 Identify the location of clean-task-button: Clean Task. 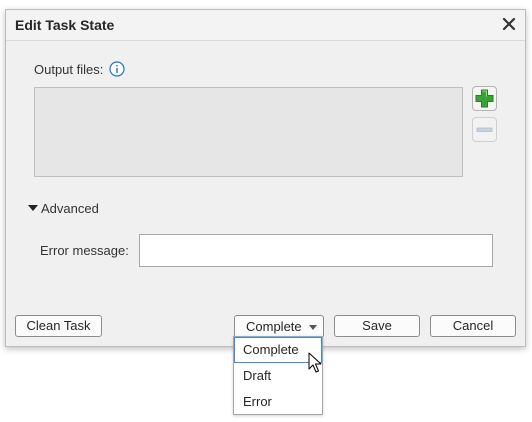
(58, 326).